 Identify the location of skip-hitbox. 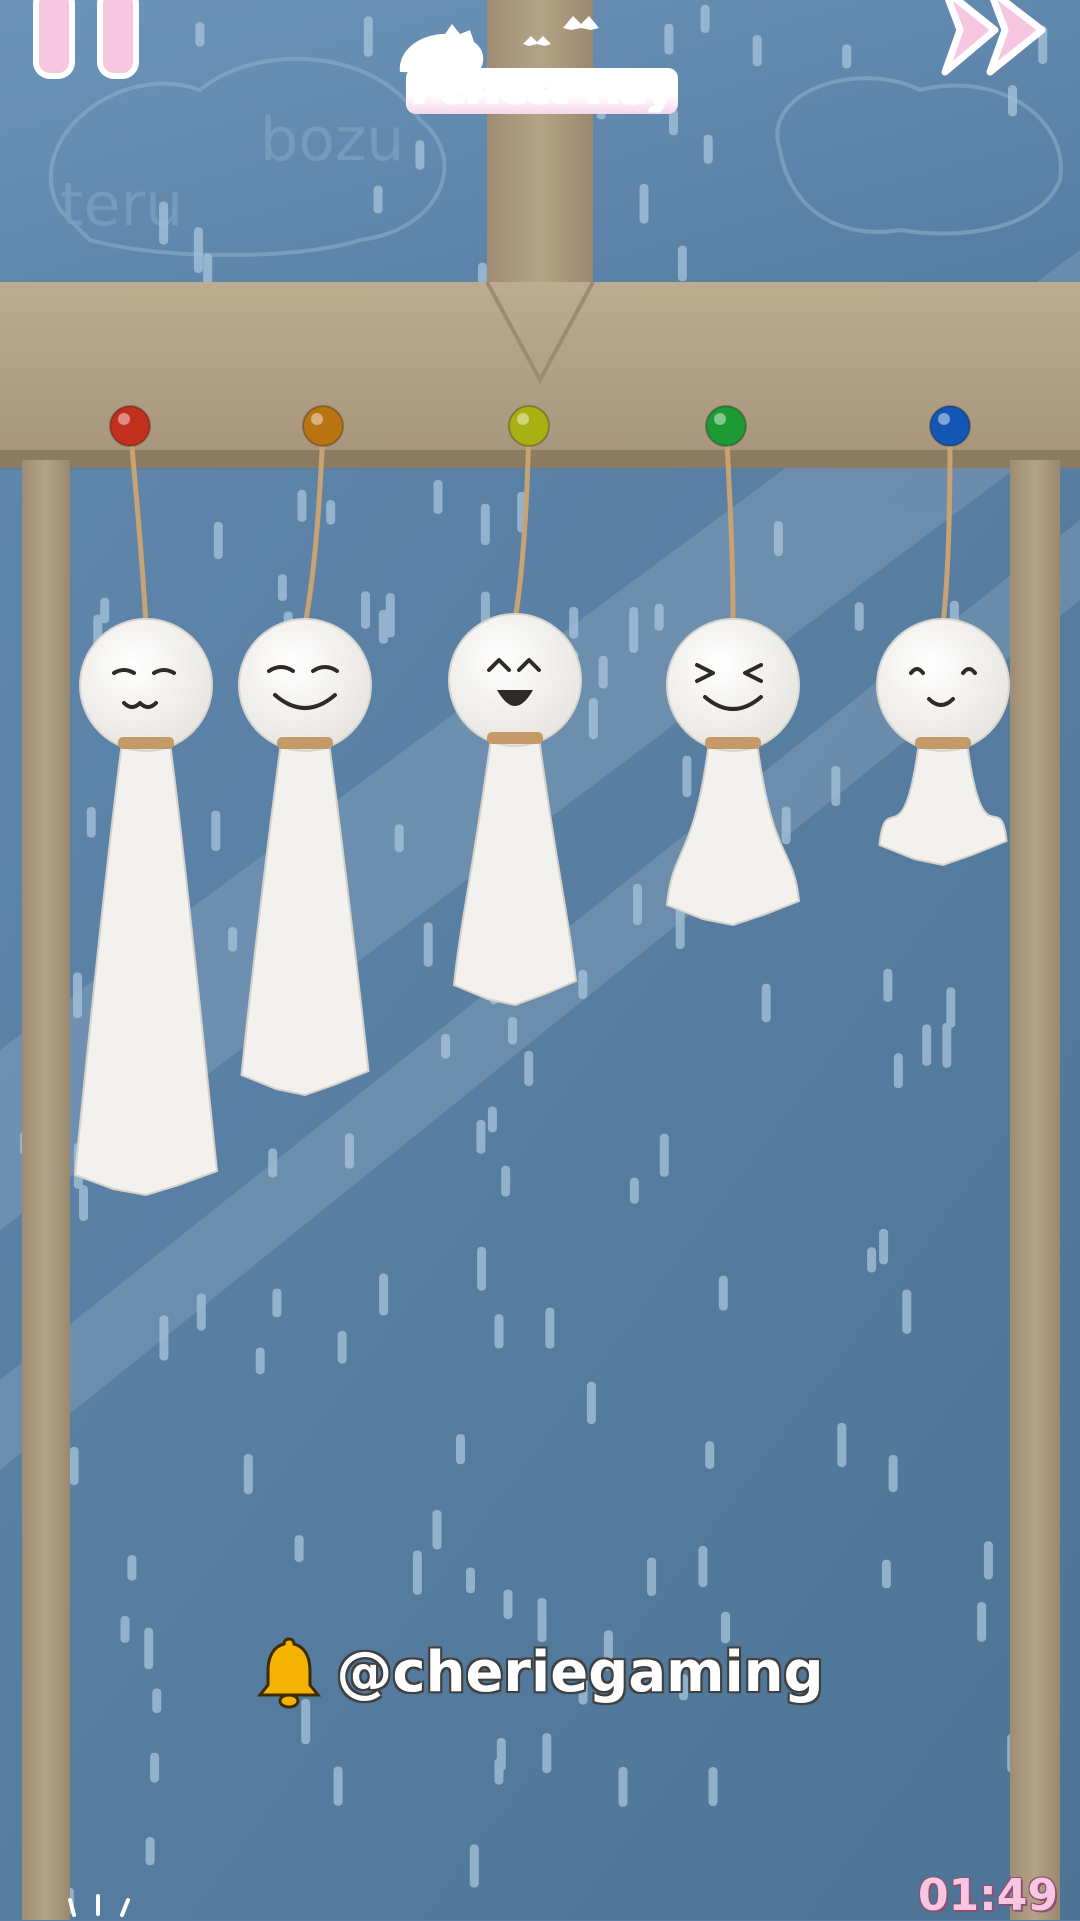
(992, 40).